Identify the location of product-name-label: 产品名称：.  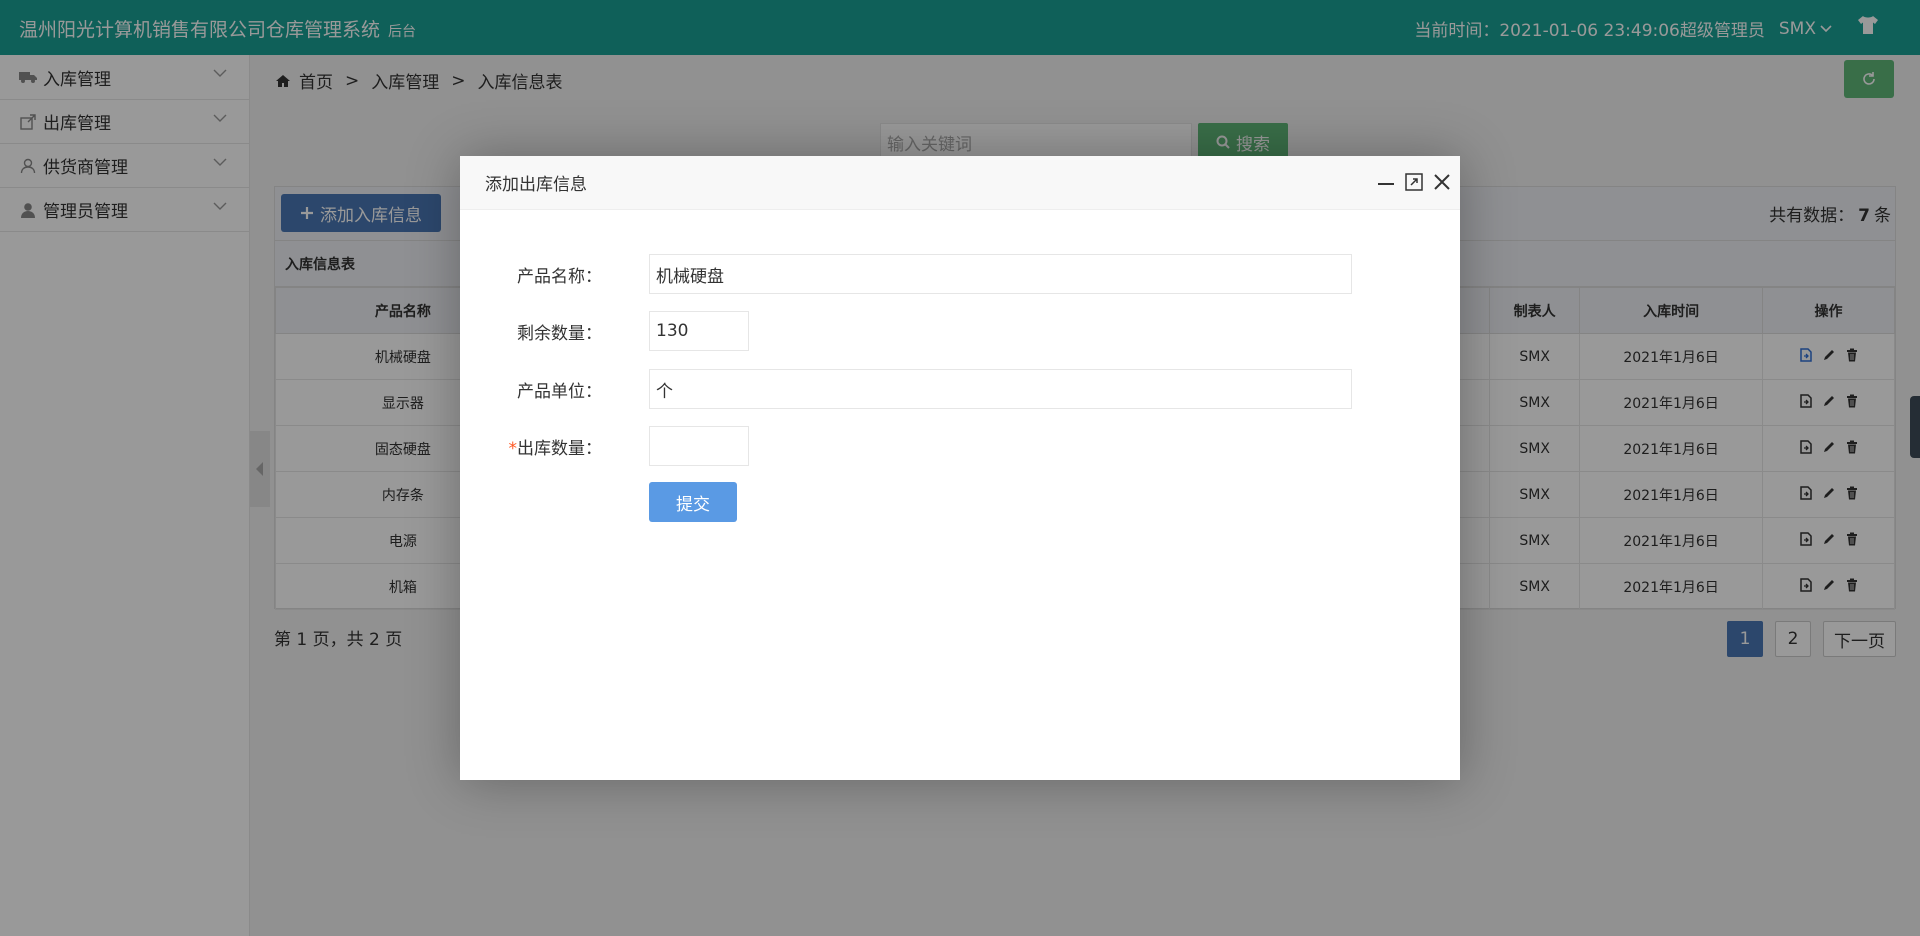
(559, 277).